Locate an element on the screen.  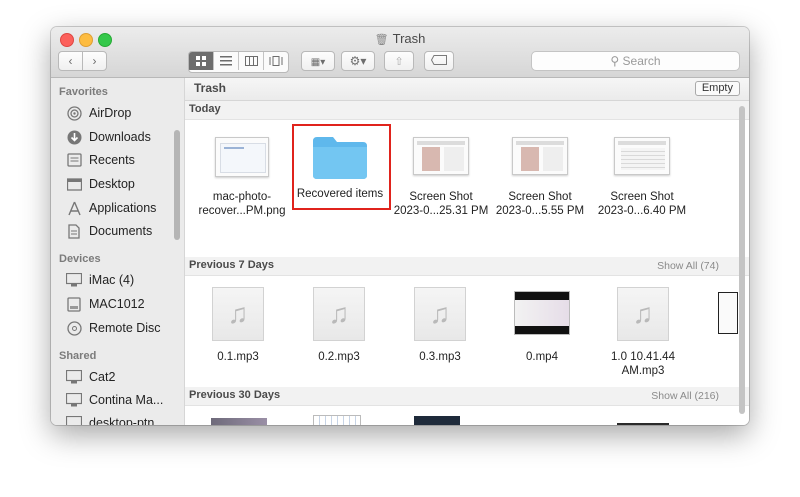
file-name: 0.mp4 is located at coordinates (542, 357).